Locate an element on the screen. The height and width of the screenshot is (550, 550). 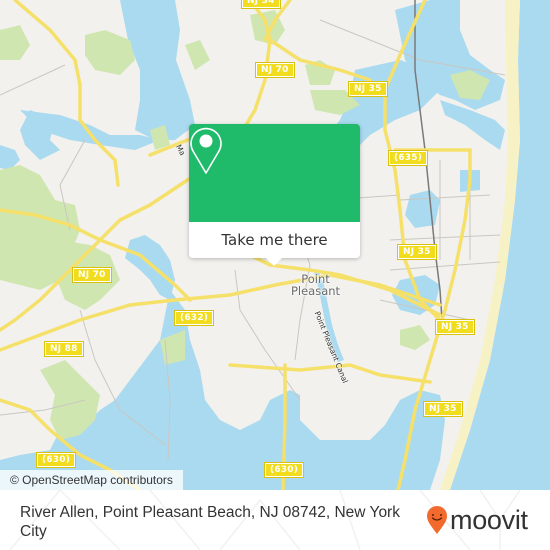
moovit-smiley-pin-icon is located at coordinates (437, 520).